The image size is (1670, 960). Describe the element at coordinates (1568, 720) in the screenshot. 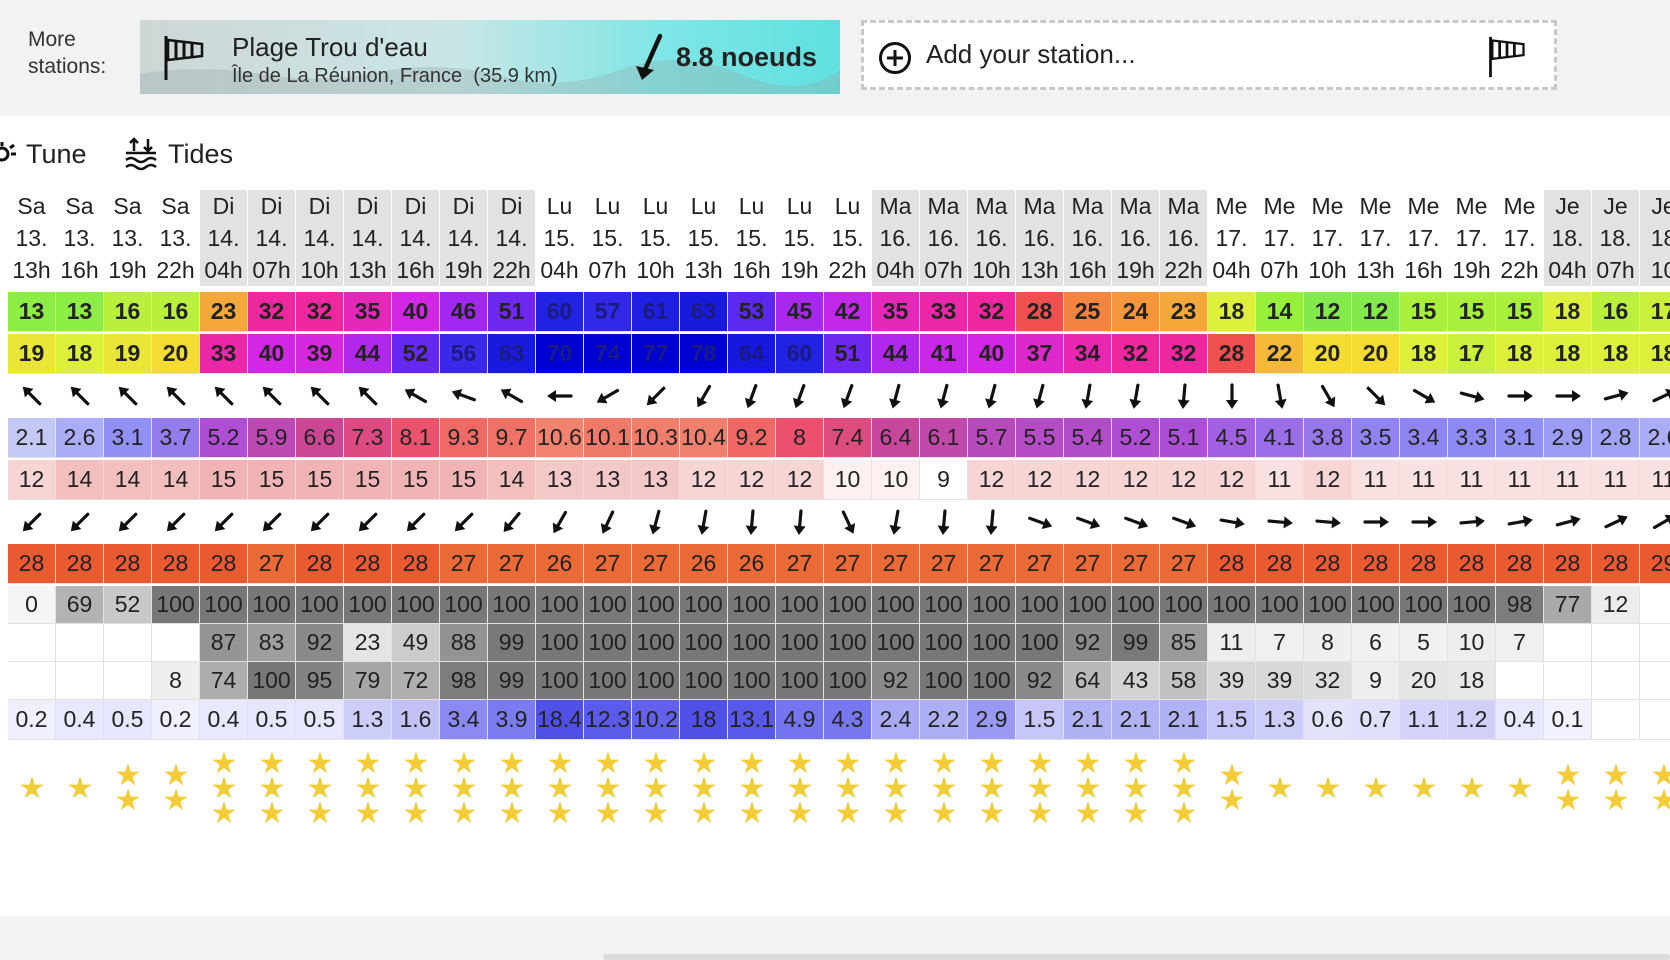

I see `precipitation-cell: 0.1` at that location.